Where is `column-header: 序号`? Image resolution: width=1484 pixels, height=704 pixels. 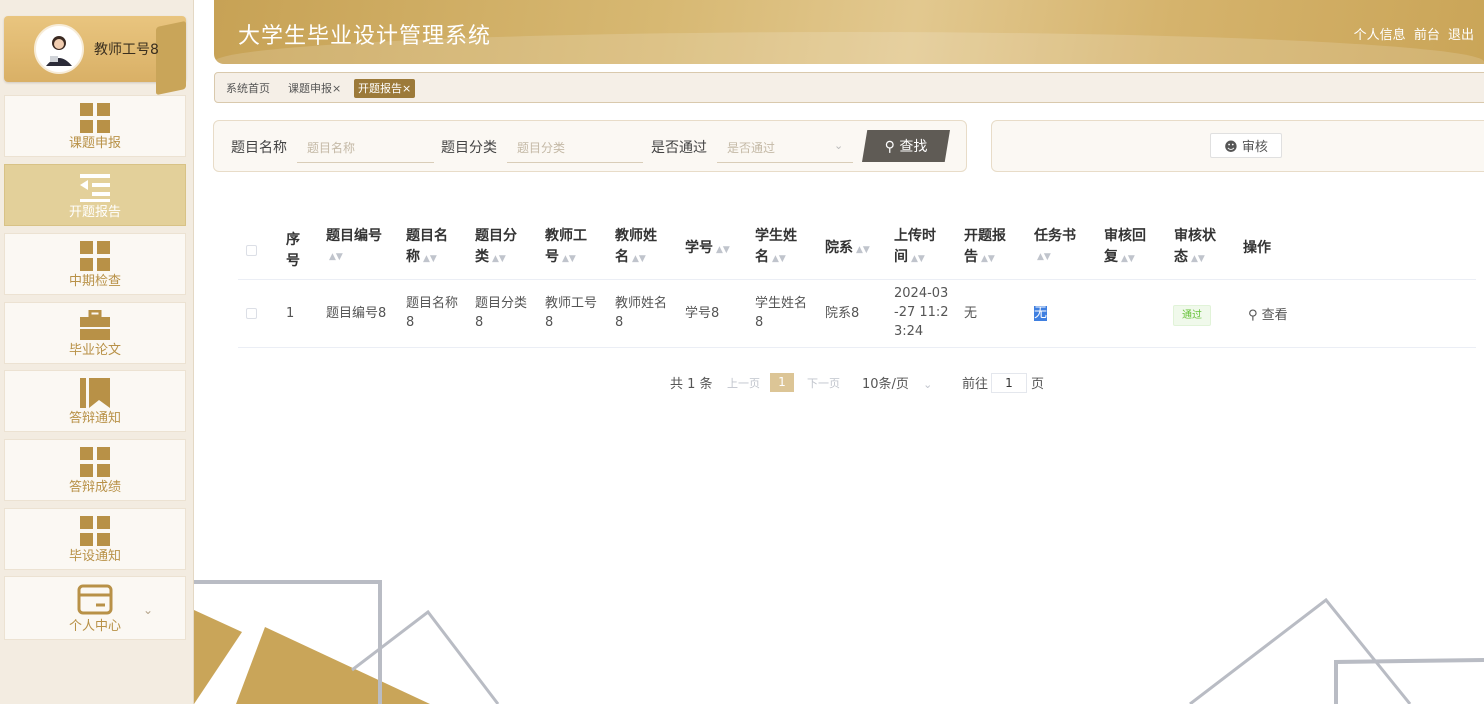 column-header: 序号 is located at coordinates (293, 251).